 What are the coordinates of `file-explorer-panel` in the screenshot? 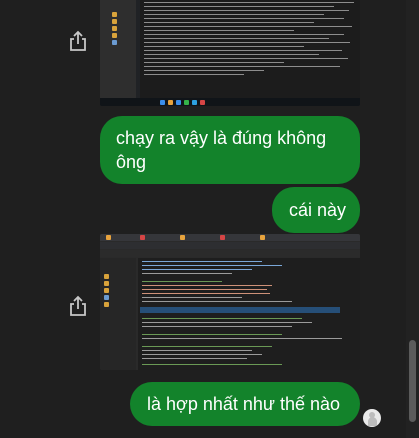 It's located at (118, 49).